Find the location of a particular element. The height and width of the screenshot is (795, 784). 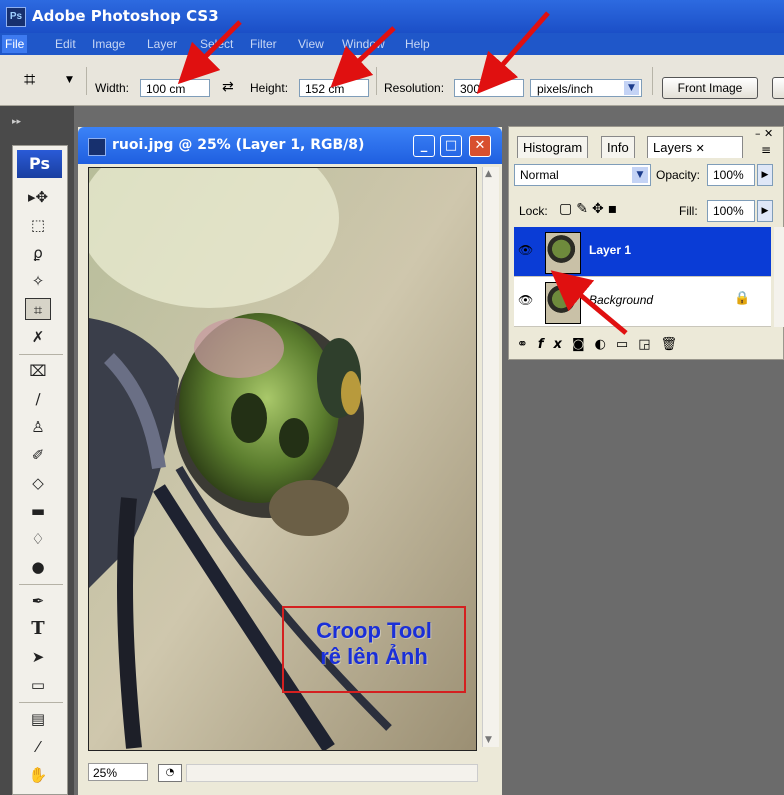

arrow-to-layer-thumbnail is located at coordinates (589, 302).